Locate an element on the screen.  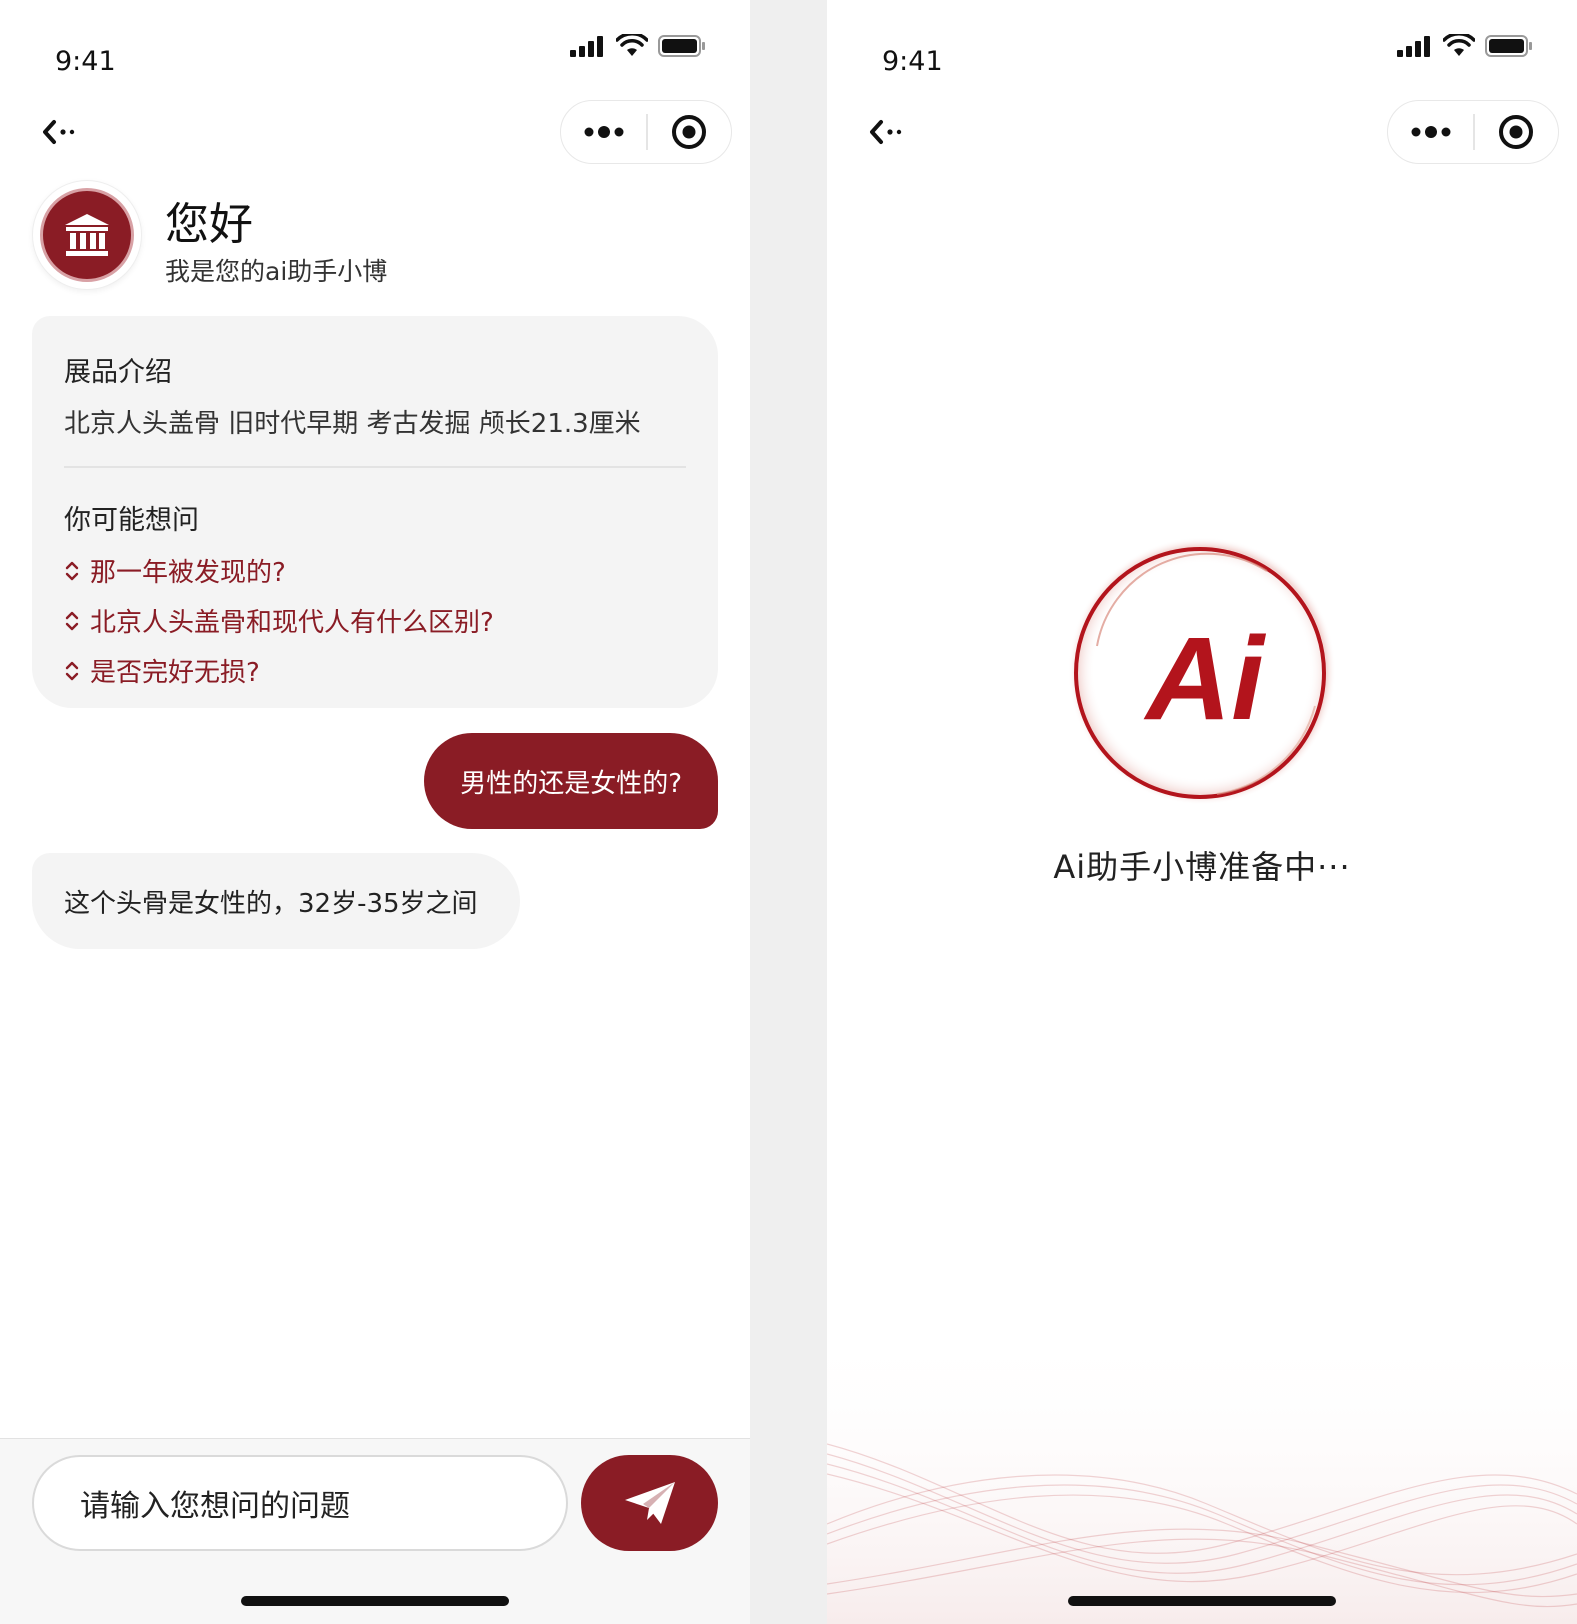
suggestion-label: 那一年被发现的? is located at coordinates (188, 573).